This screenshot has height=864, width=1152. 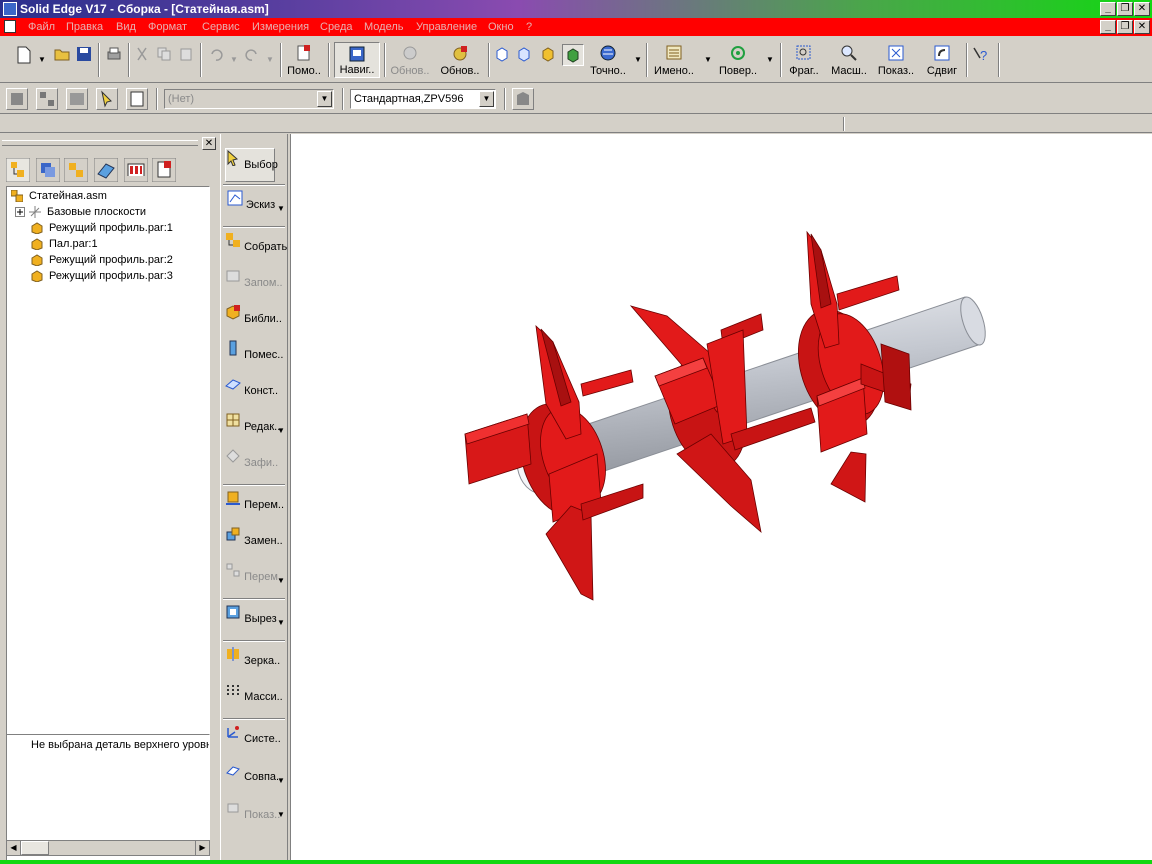 What do you see at coordinates (62, 54) in the screenshot?
I see `open-folder-icon` at bounding box center [62, 54].